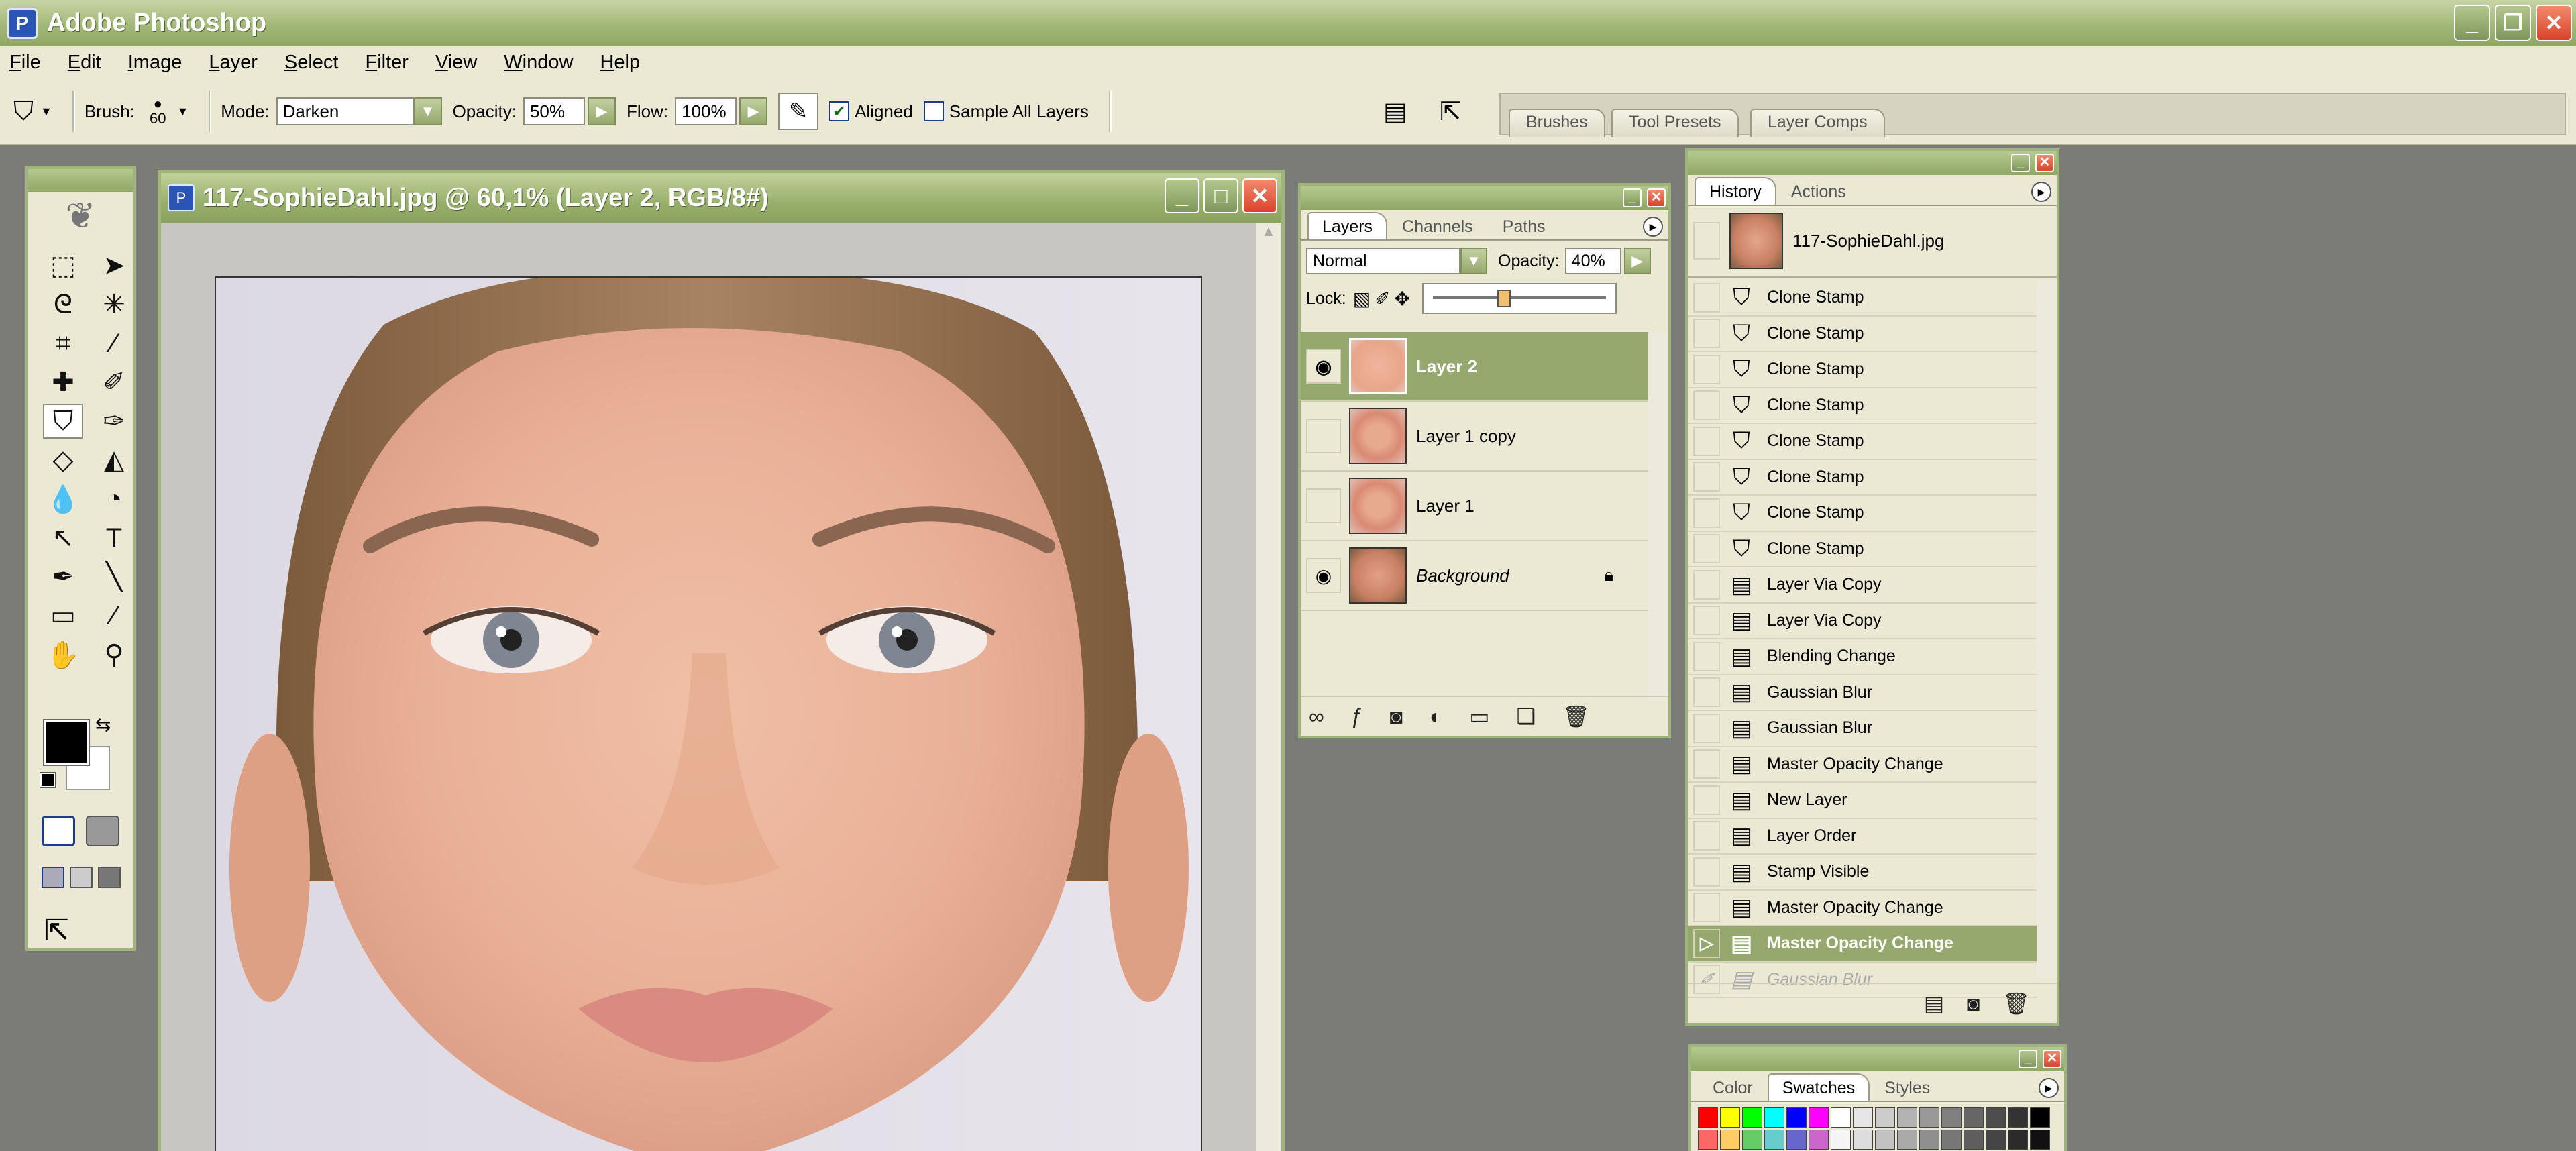 Image resolution: width=2576 pixels, height=1151 pixels. Describe the element at coordinates (63, 537) in the screenshot. I see `path-selection-icon: ↖` at that location.